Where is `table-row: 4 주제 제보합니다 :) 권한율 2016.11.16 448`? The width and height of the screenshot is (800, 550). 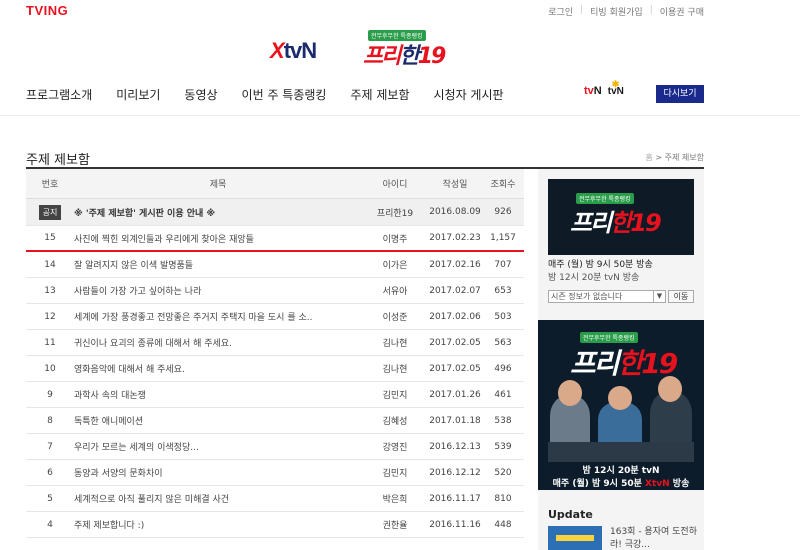 table-row: 4 주제 제보합니다 :) 권한율 2016.11.16 448 is located at coordinates (275, 525).